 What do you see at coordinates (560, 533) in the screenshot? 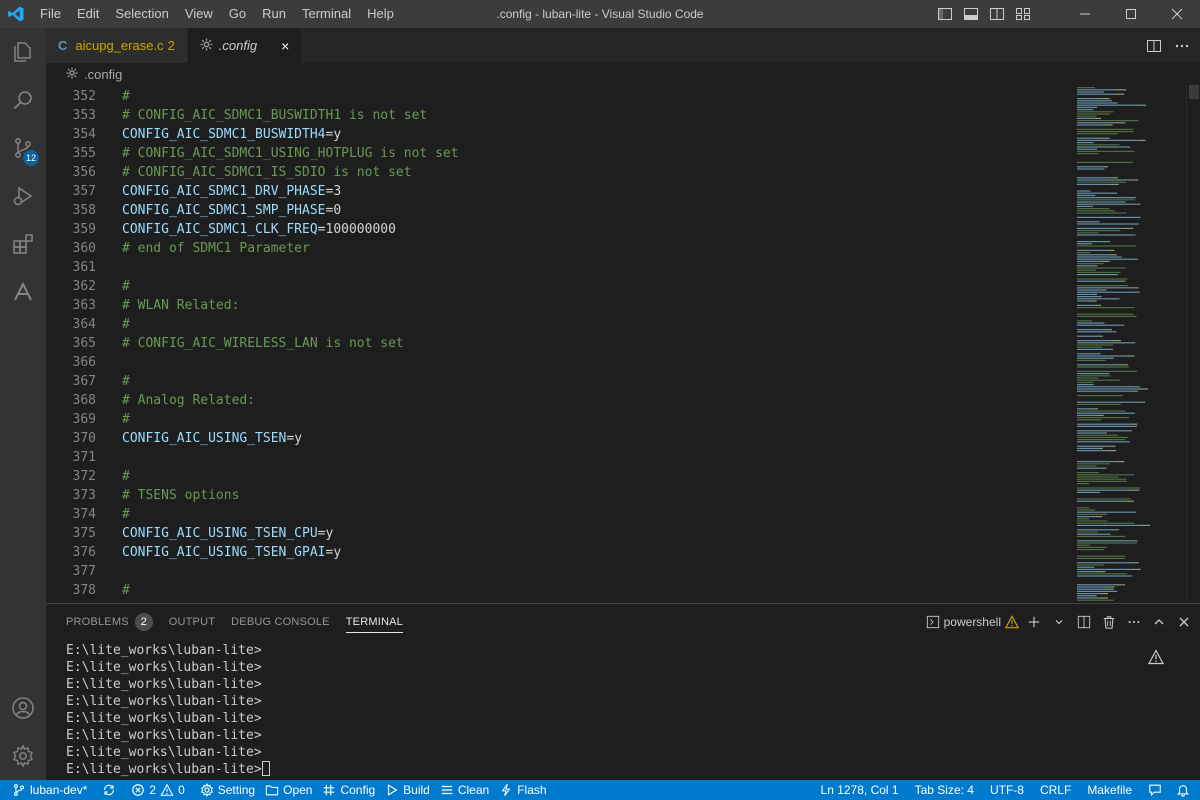
I see `code-line: 375 CONFIG_AIC_USING_TSEN_CPU=y` at bounding box center [560, 533].